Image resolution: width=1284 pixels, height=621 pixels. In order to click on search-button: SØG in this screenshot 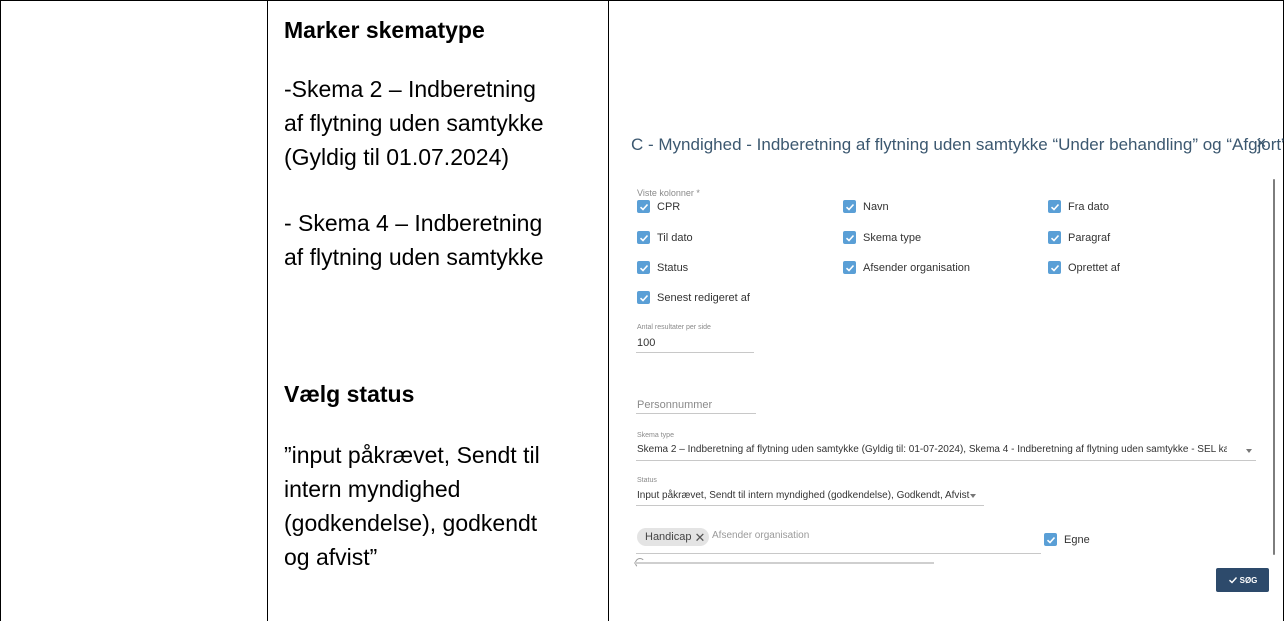, I will do `click(1242, 580)`.